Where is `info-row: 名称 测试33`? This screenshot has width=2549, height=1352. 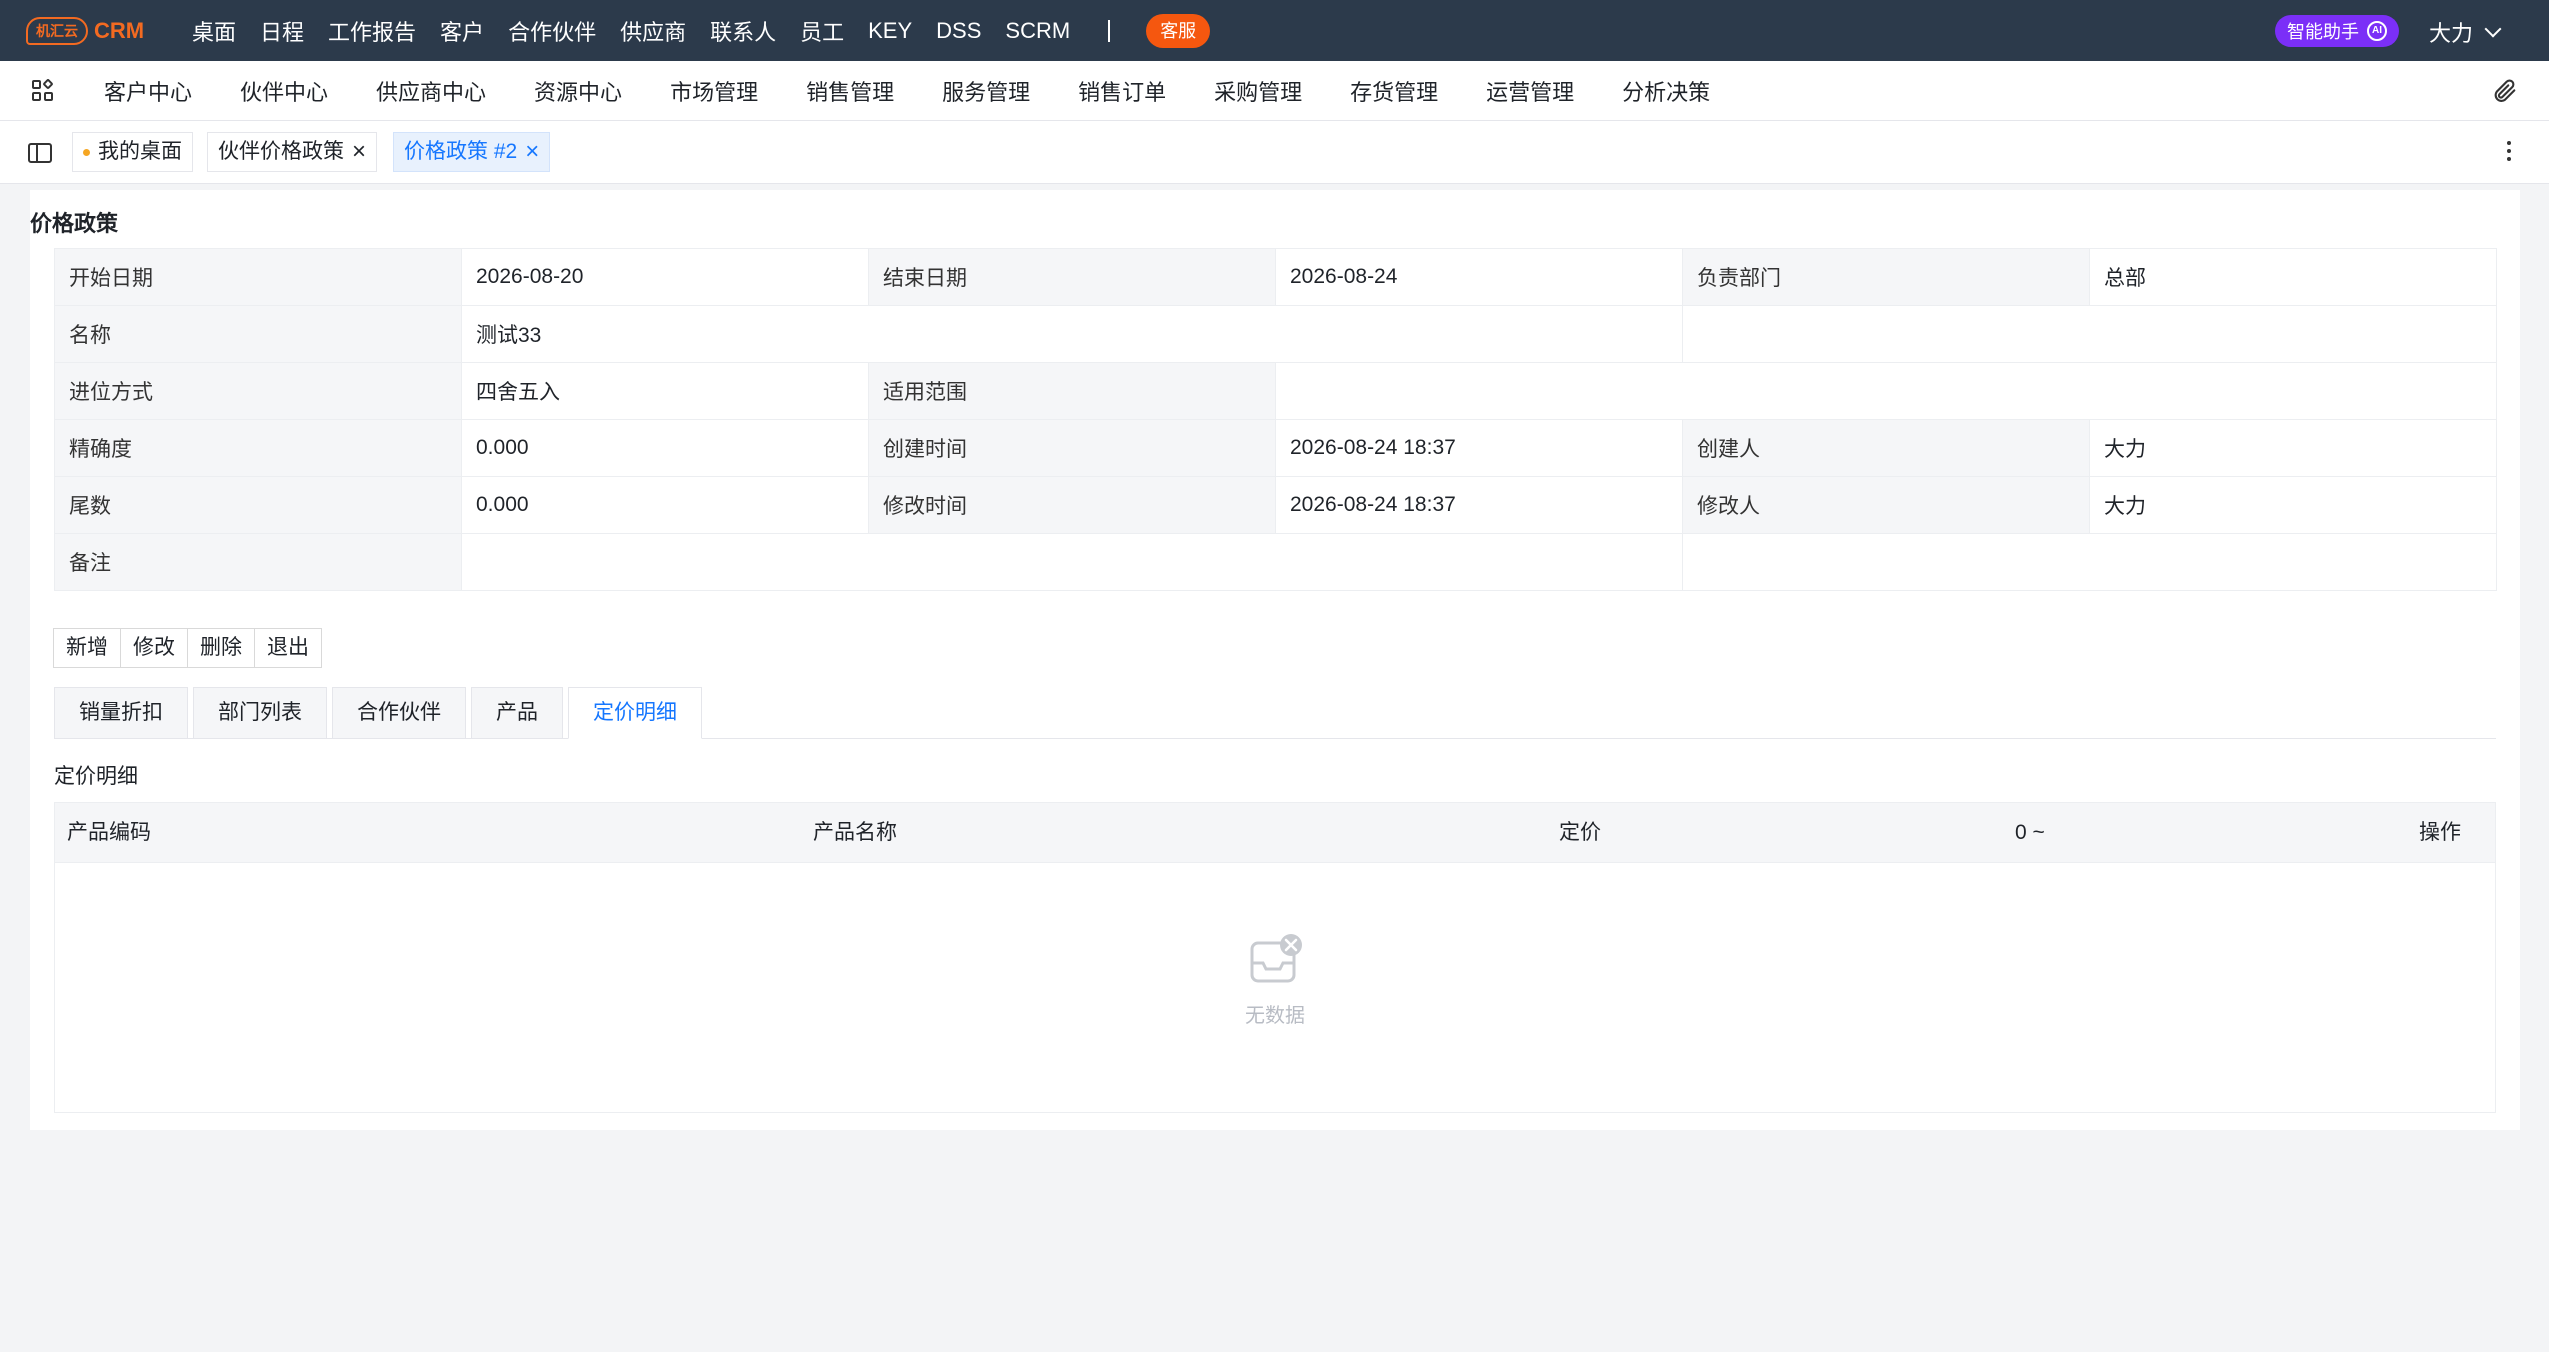
info-row: 名称 测试33 is located at coordinates (1275, 334).